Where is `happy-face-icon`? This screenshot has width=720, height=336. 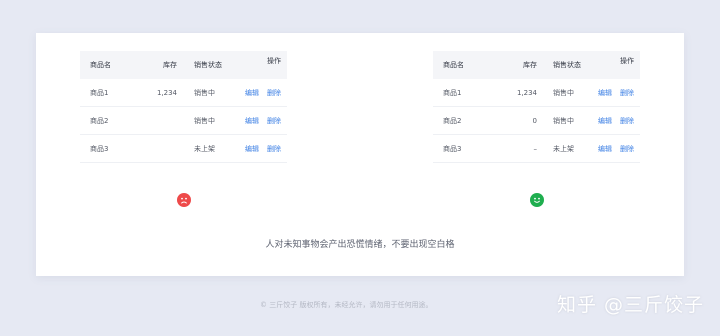
happy-face-icon is located at coordinates (537, 200).